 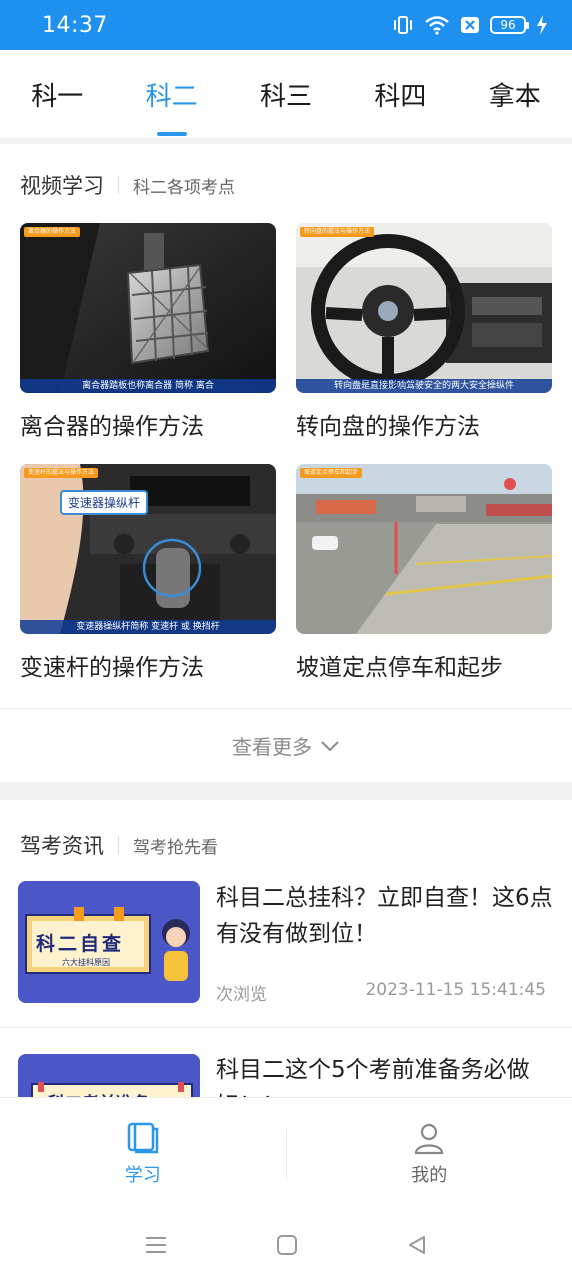 What do you see at coordinates (515, 94) in the screenshot?
I see `tab-get-license: 拿本` at bounding box center [515, 94].